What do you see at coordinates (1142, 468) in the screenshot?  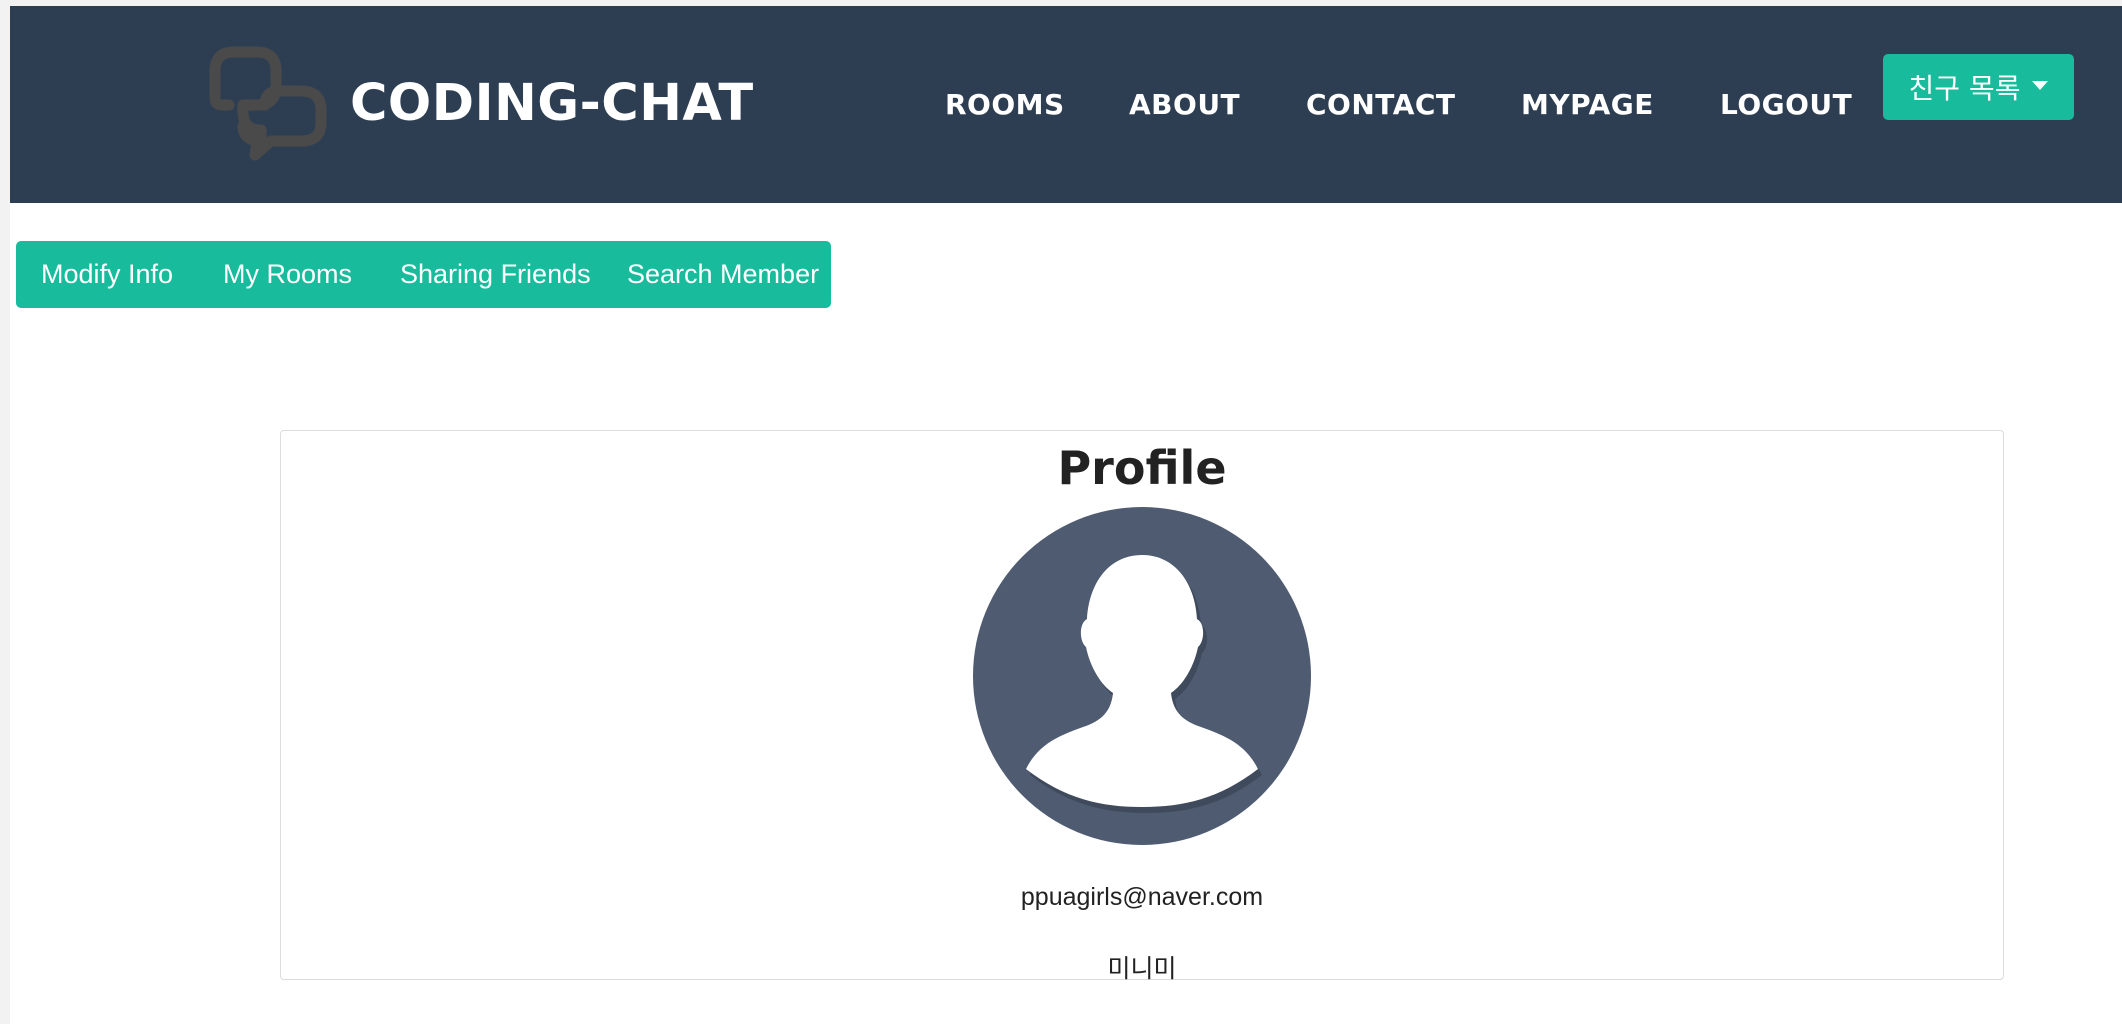 I see `profile-title: Profile` at bounding box center [1142, 468].